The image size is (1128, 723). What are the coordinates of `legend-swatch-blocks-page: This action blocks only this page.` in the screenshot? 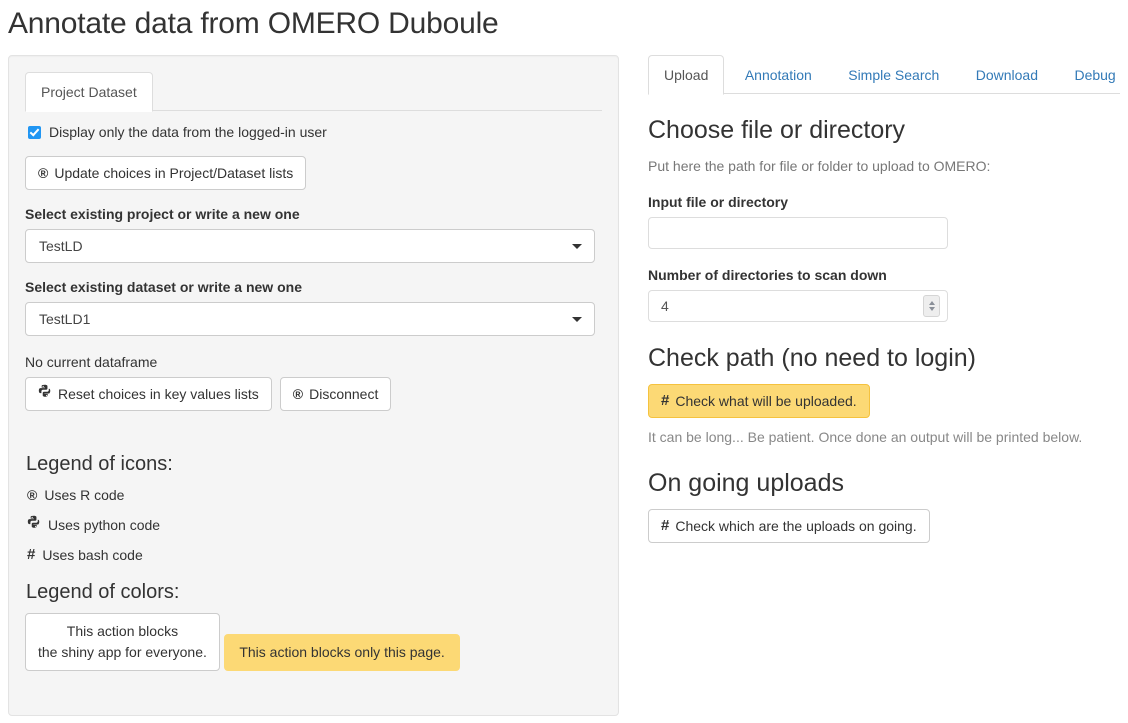 It's located at (342, 652).